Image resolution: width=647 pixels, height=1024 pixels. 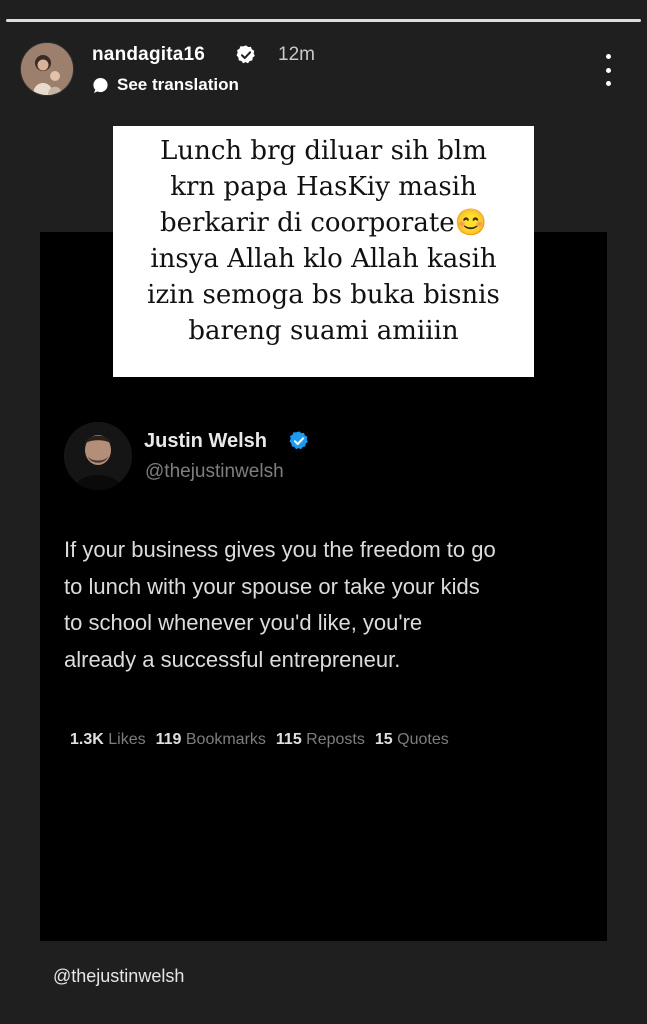 I want to click on quotes-count: 15, so click(x=383, y=739).